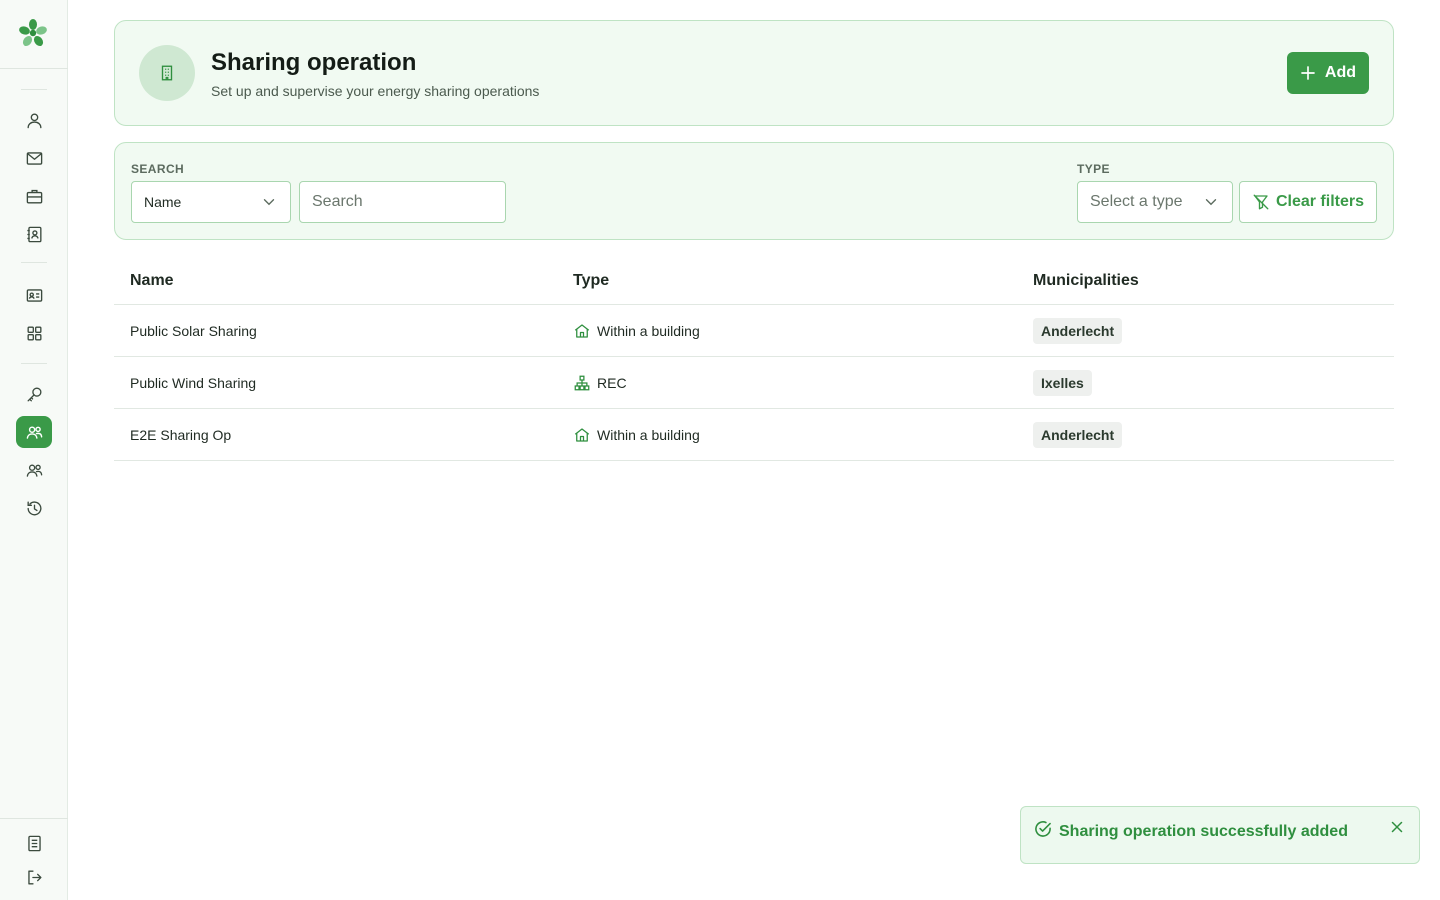  I want to click on logout-icon, so click(34, 877).